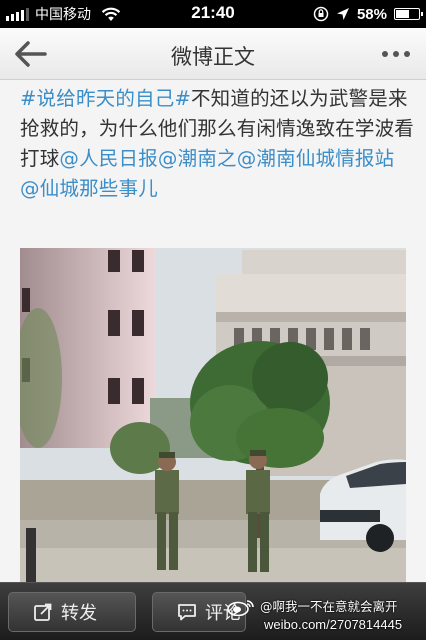 This screenshot has height=640, width=426. I want to click on battery-icon, so click(408, 14).